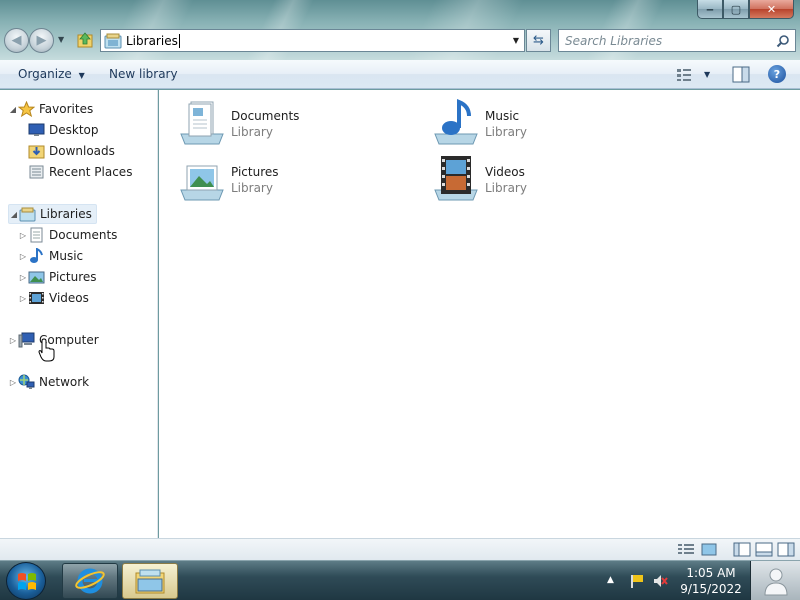 The height and width of the screenshot is (600, 800). Describe the element at coordinates (711, 573) in the screenshot. I see `clock-time: 1:05 AM` at that location.